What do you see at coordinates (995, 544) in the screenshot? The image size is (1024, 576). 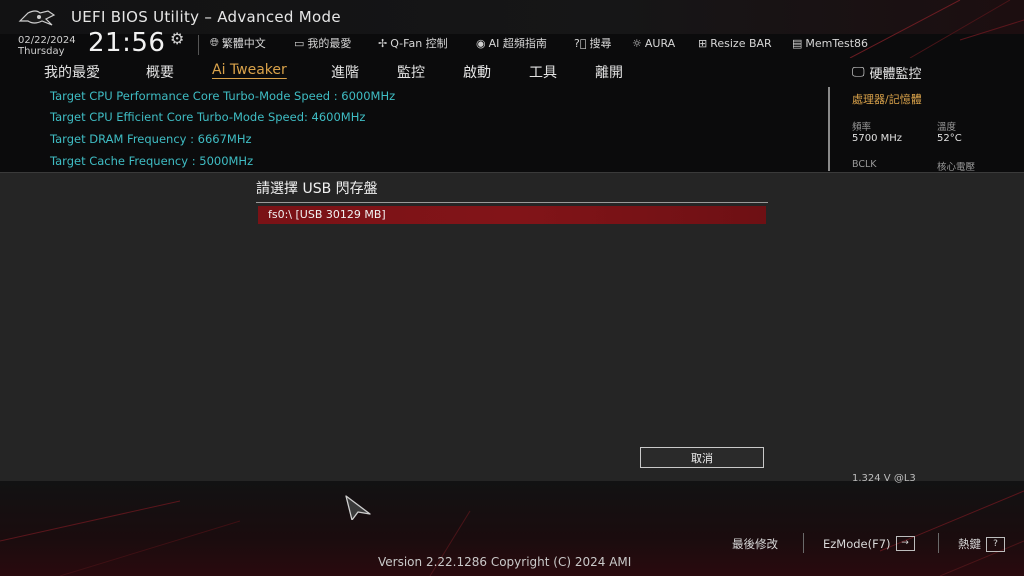 I see `help-icon: ?` at bounding box center [995, 544].